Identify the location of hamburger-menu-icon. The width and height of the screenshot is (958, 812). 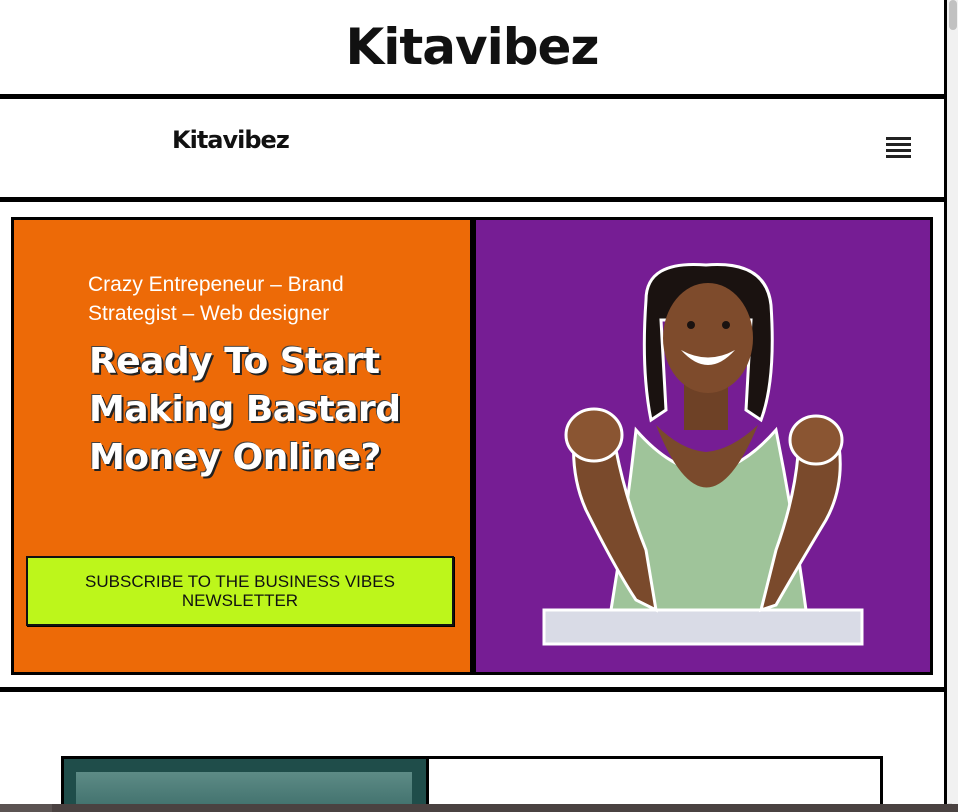
(898, 149).